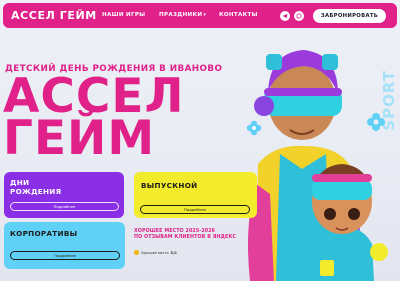  I want to click on hero-title-line2: ГЕЙМ, so click(79, 138).